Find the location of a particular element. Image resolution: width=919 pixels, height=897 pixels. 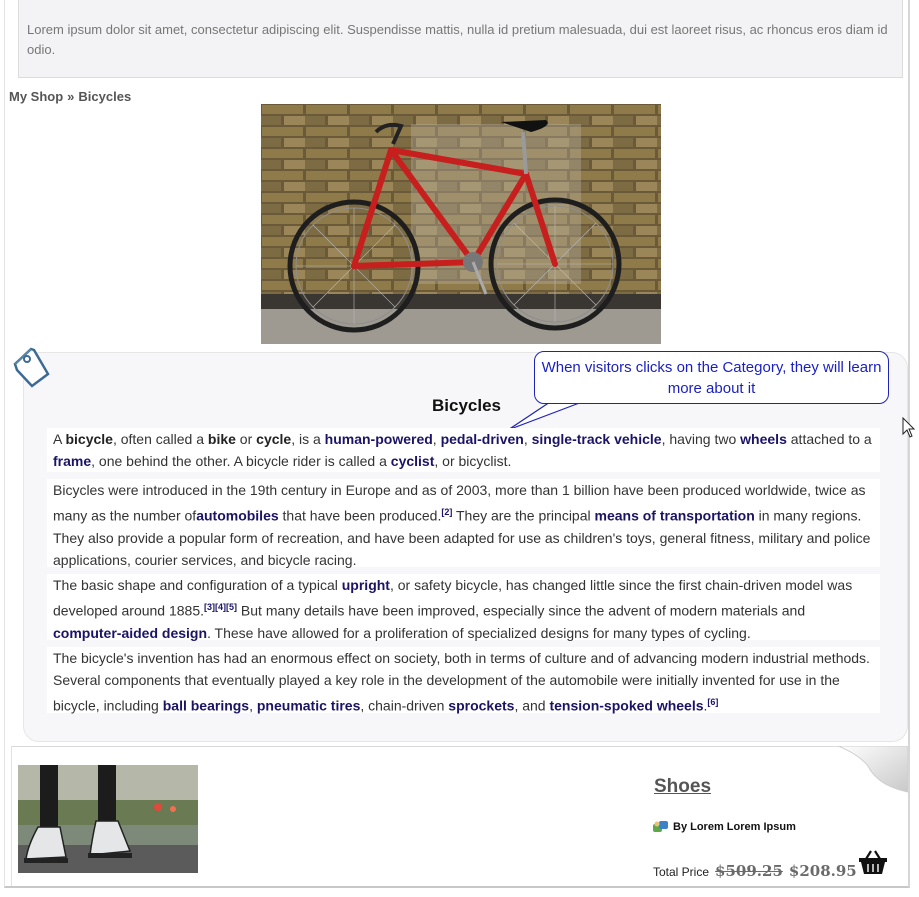

citation-5: [5] is located at coordinates (231, 607).